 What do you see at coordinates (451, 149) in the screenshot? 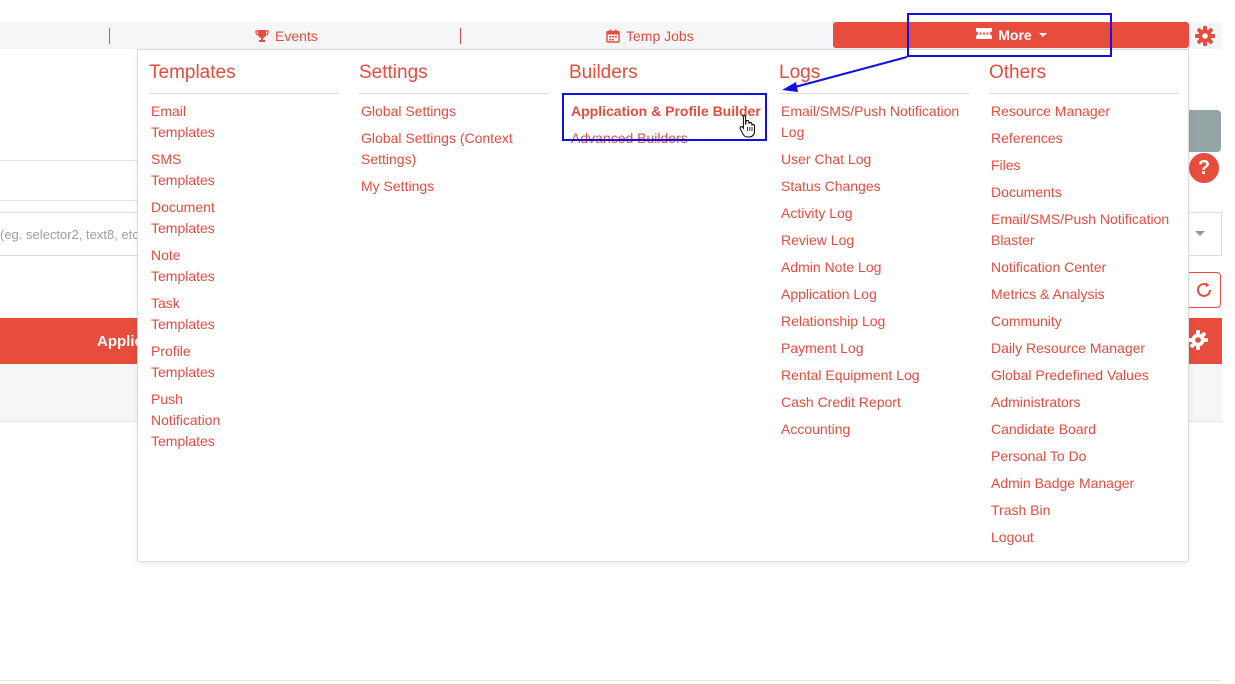
I see `menu-item-global-settings-context: Global Settings (Context Settings)` at bounding box center [451, 149].